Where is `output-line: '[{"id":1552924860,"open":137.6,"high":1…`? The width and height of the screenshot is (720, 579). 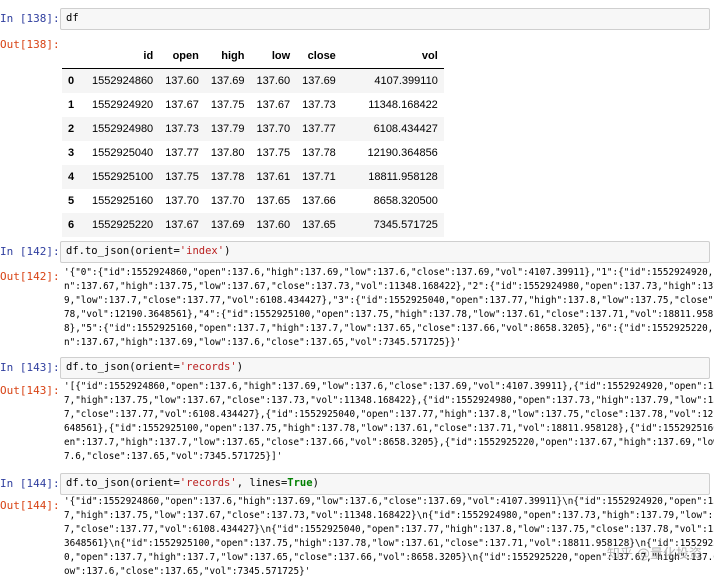
output-line: '[{"id":1552924860,"open":137.6,"high":1… is located at coordinates (389, 386).